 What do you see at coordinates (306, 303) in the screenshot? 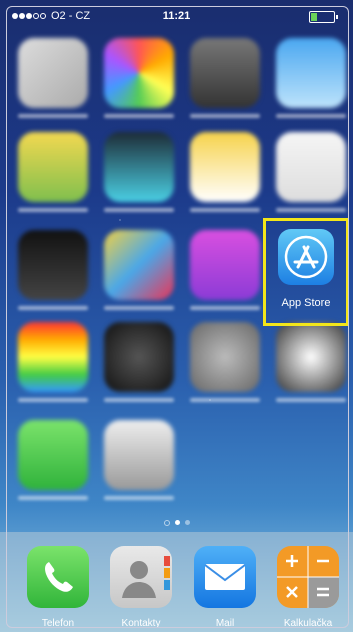
I see `app-store-label: App Store` at bounding box center [306, 303].